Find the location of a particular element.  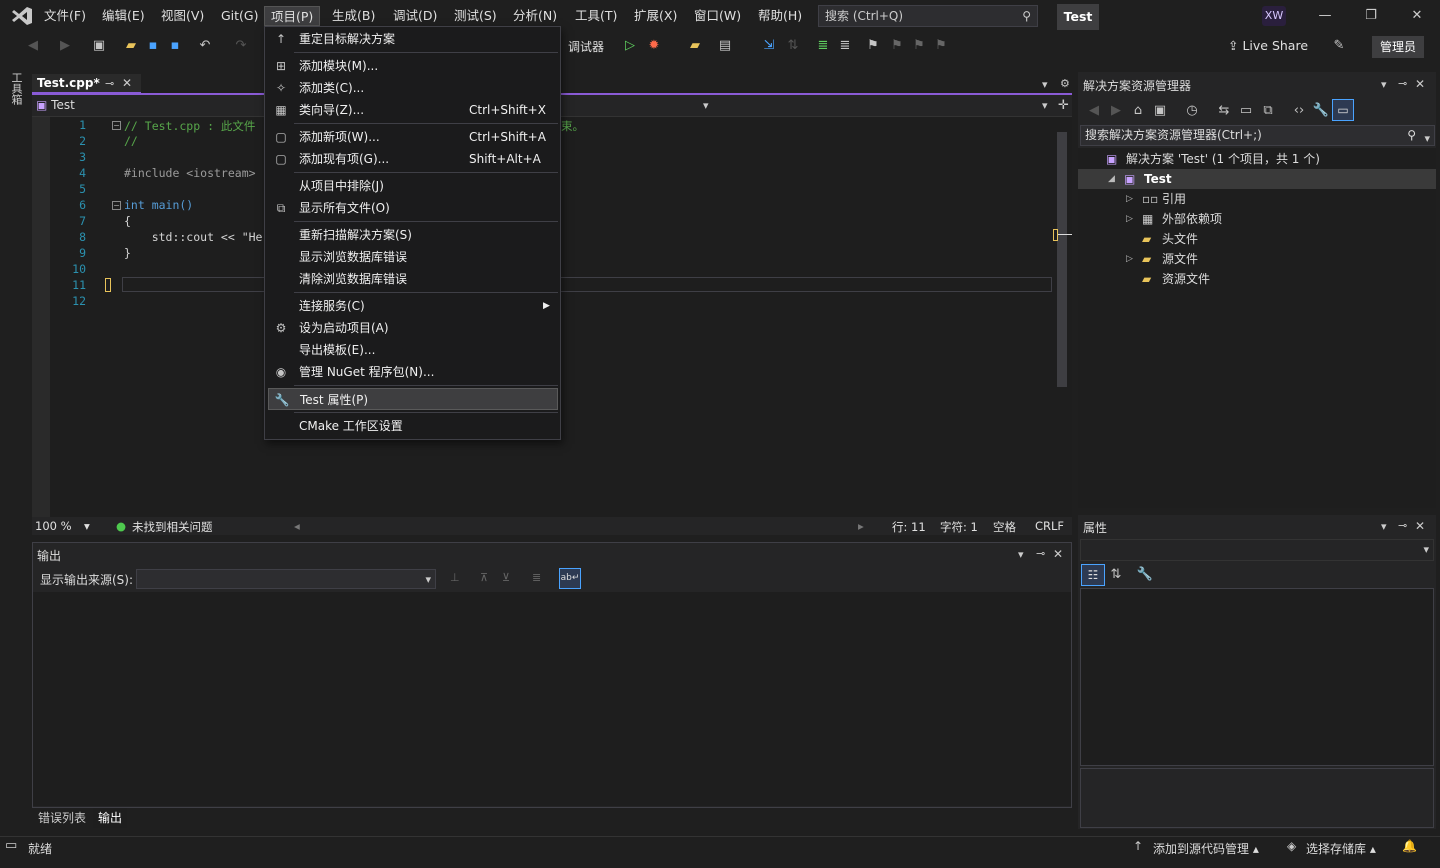

avatar: XW is located at coordinates (1274, 16).